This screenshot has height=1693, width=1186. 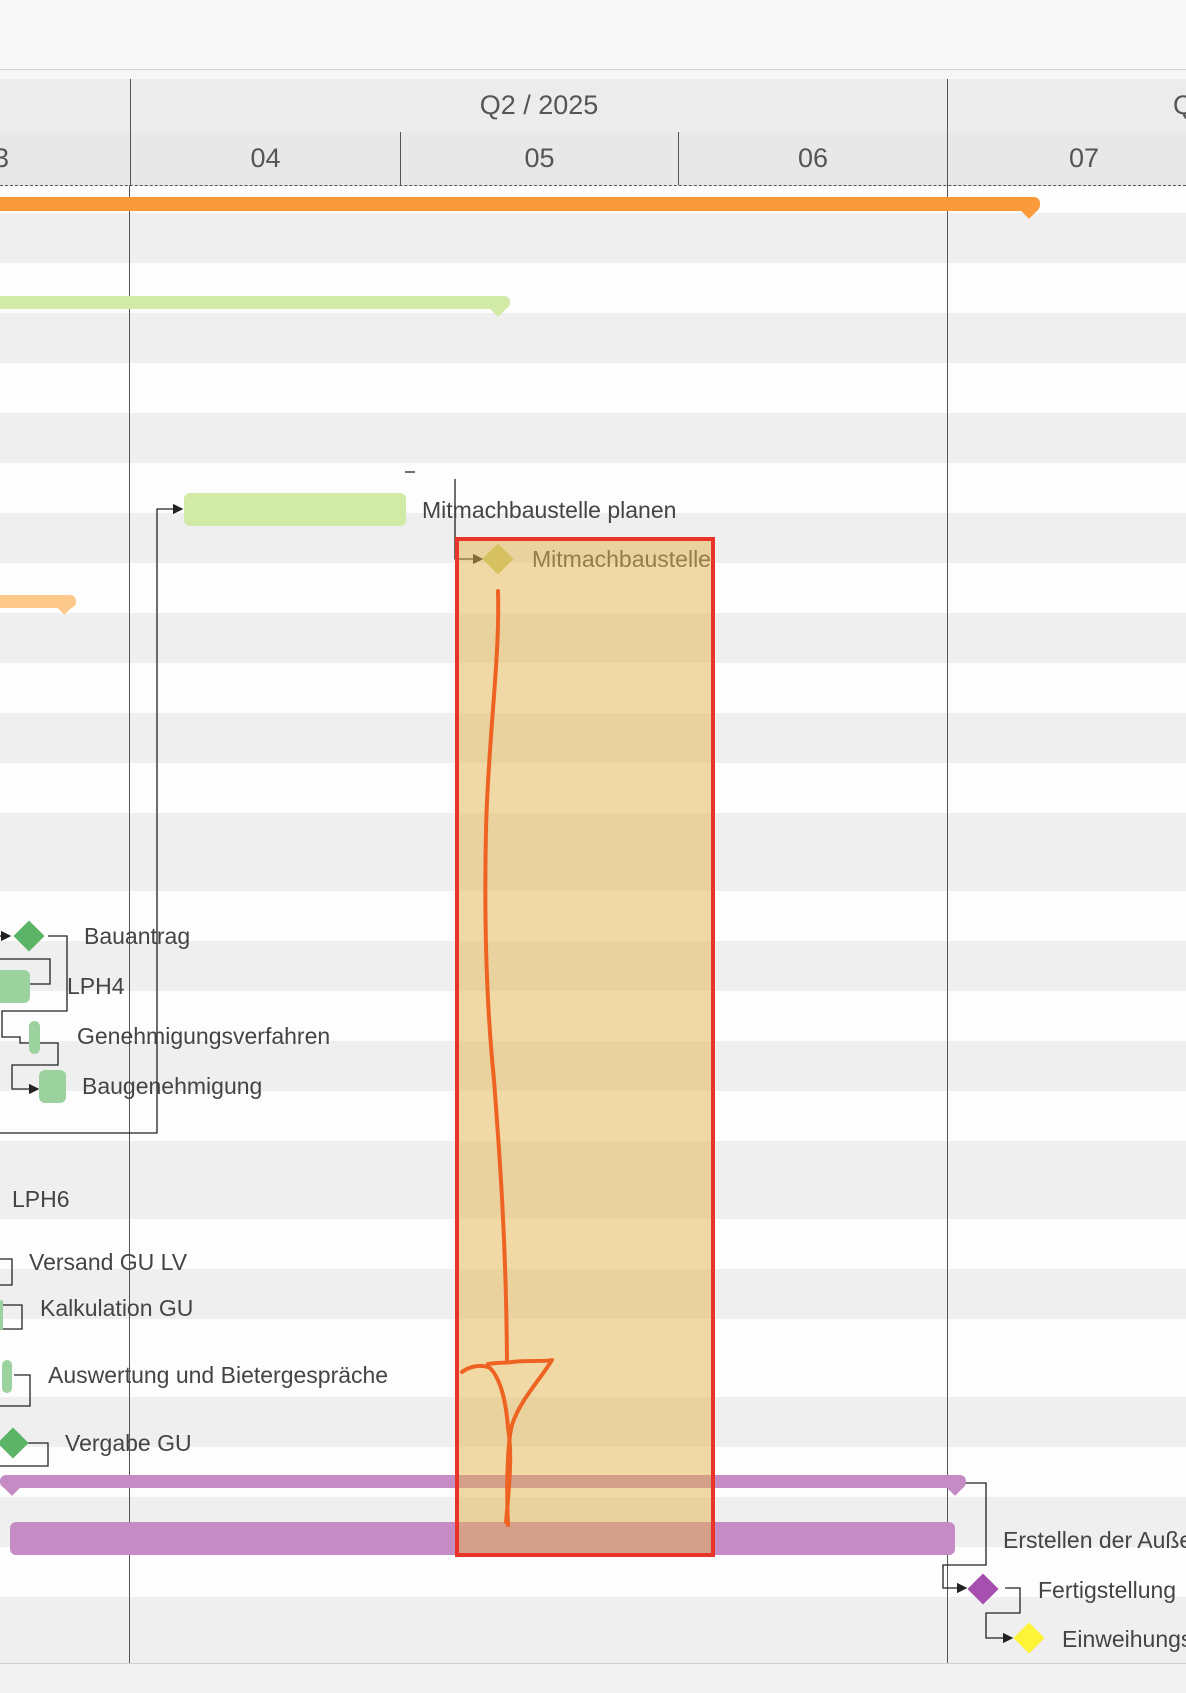 I want to click on task-bar-erstellen, so click(x=482, y=1538).